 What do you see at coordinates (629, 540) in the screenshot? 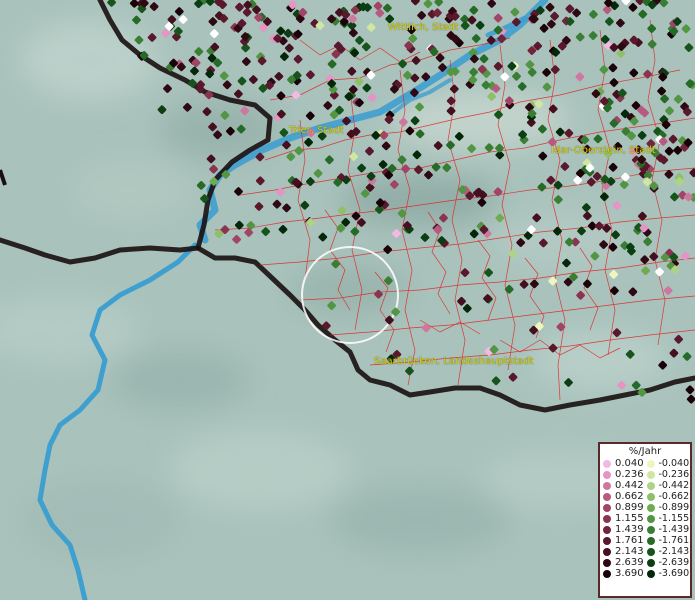
I see `legend-value: 1.761` at bounding box center [629, 540].